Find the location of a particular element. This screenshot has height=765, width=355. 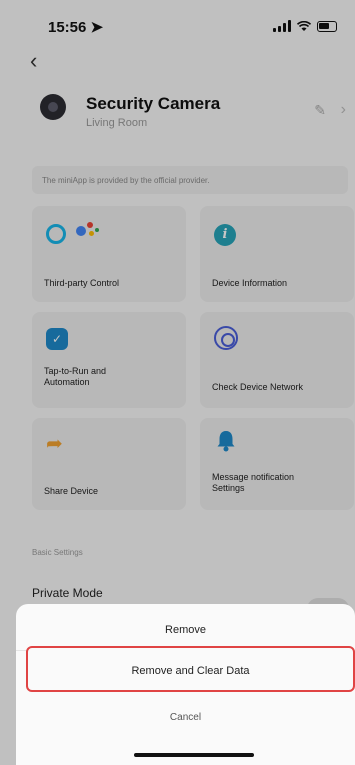

home-indicator is located at coordinates (194, 755).